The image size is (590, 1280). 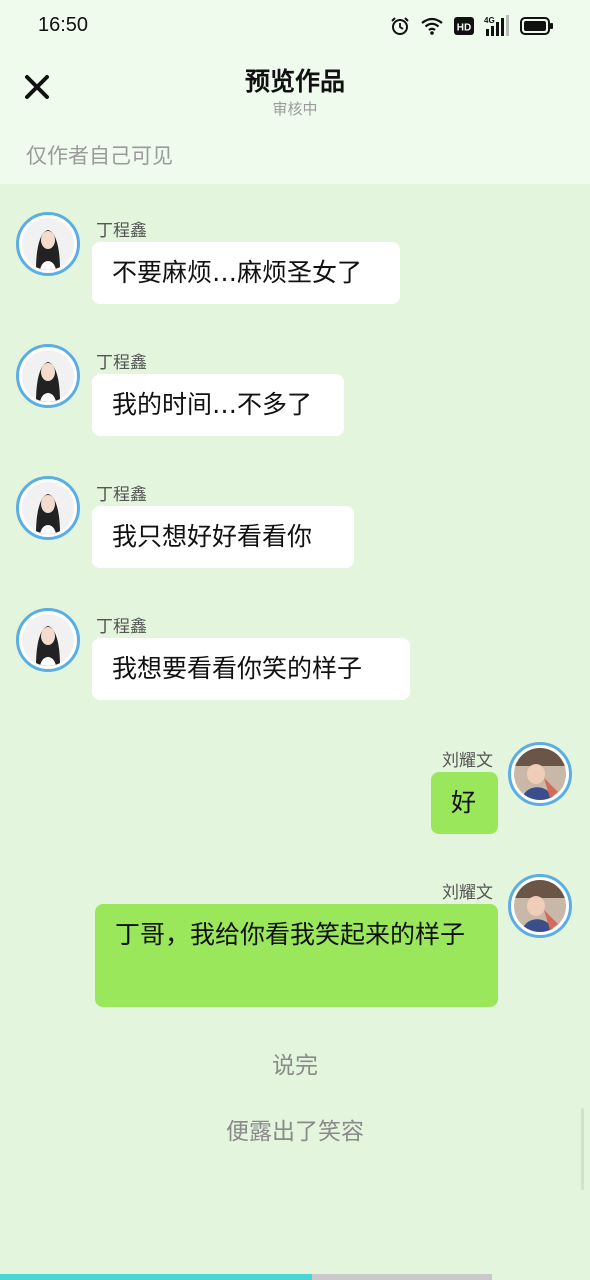 I want to click on message-bubble: 好, so click(x=464, y=803).